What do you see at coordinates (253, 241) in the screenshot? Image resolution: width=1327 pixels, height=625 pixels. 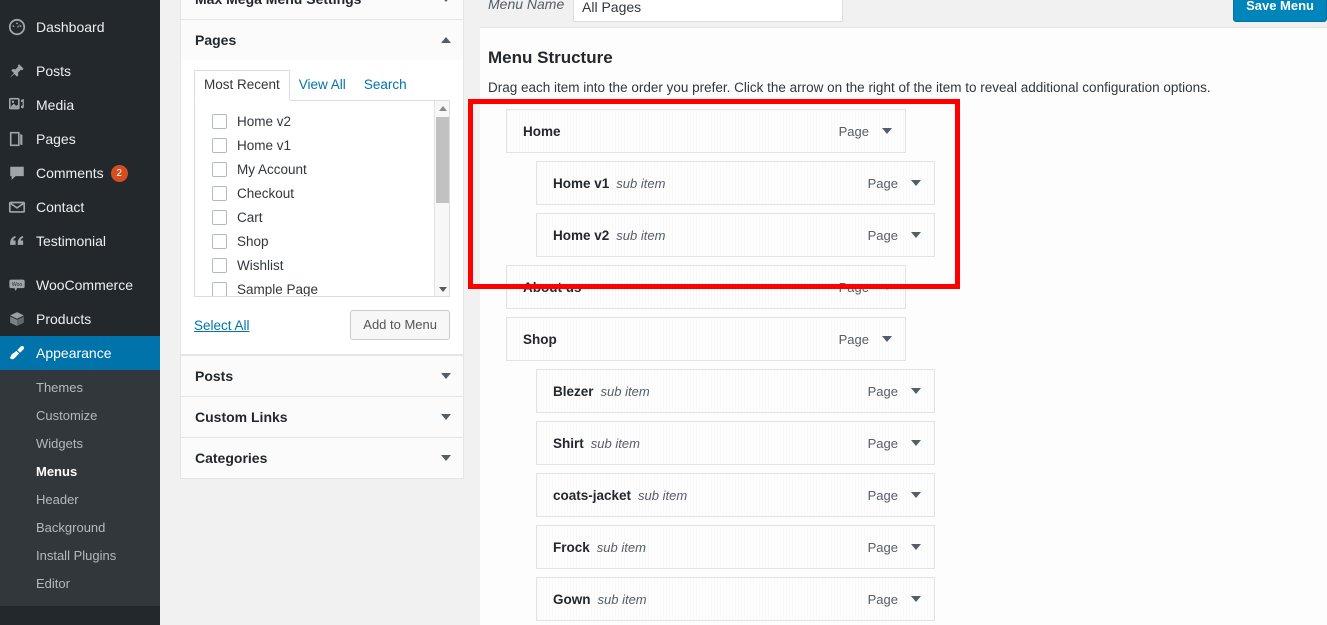 I see `page-checkbox-label: Shop` at bounding box center [253, 241].